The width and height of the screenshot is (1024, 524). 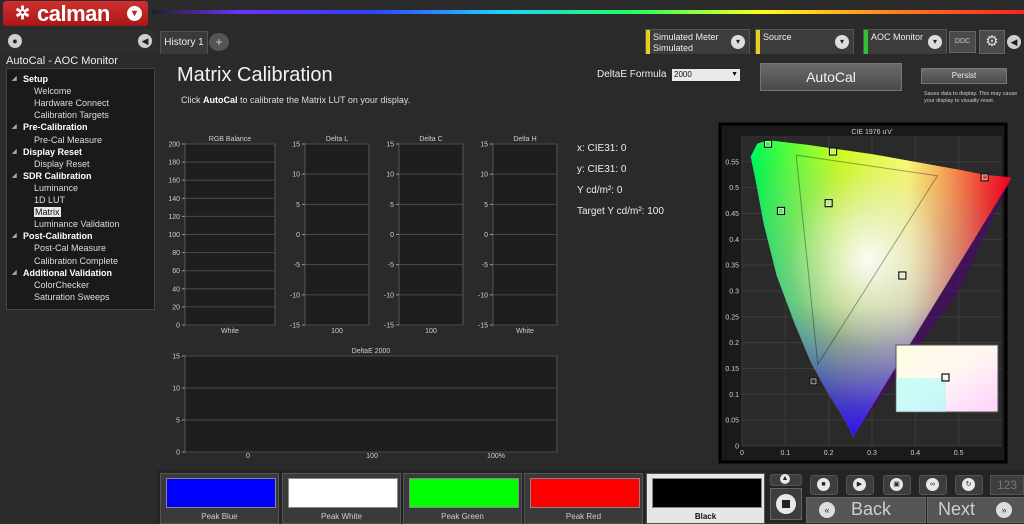 I want to click on chart-plot-area, so click(x=371, y=404).